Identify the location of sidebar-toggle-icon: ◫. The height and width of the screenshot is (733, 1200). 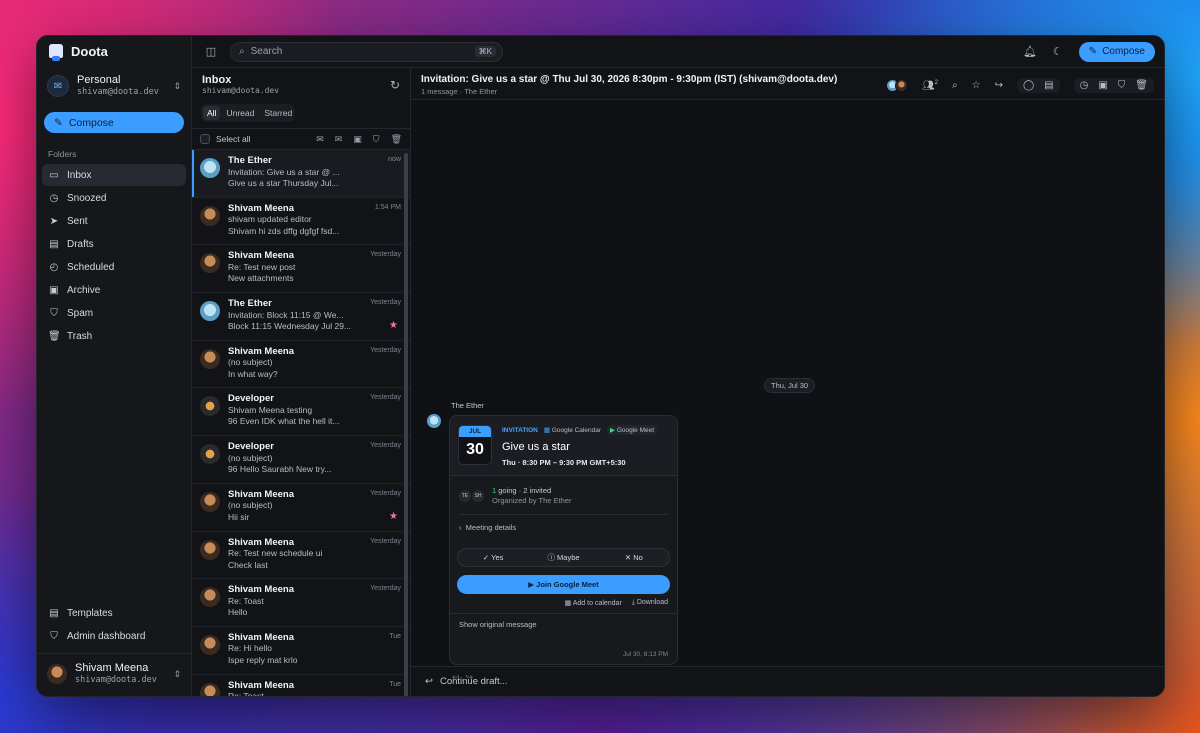
(211, 51).